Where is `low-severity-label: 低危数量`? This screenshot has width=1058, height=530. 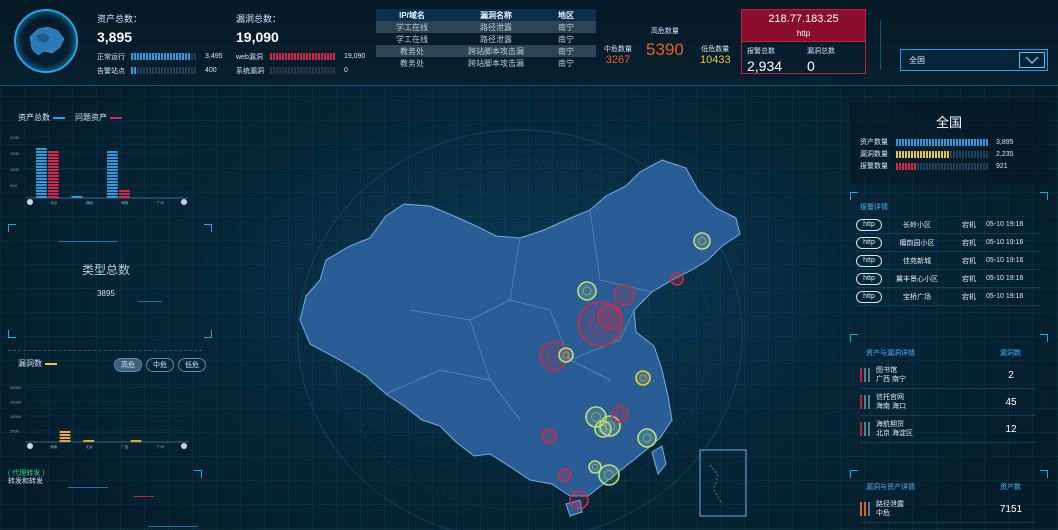 low-severity-label: 低危数量 is located at coordinates (715, 49).